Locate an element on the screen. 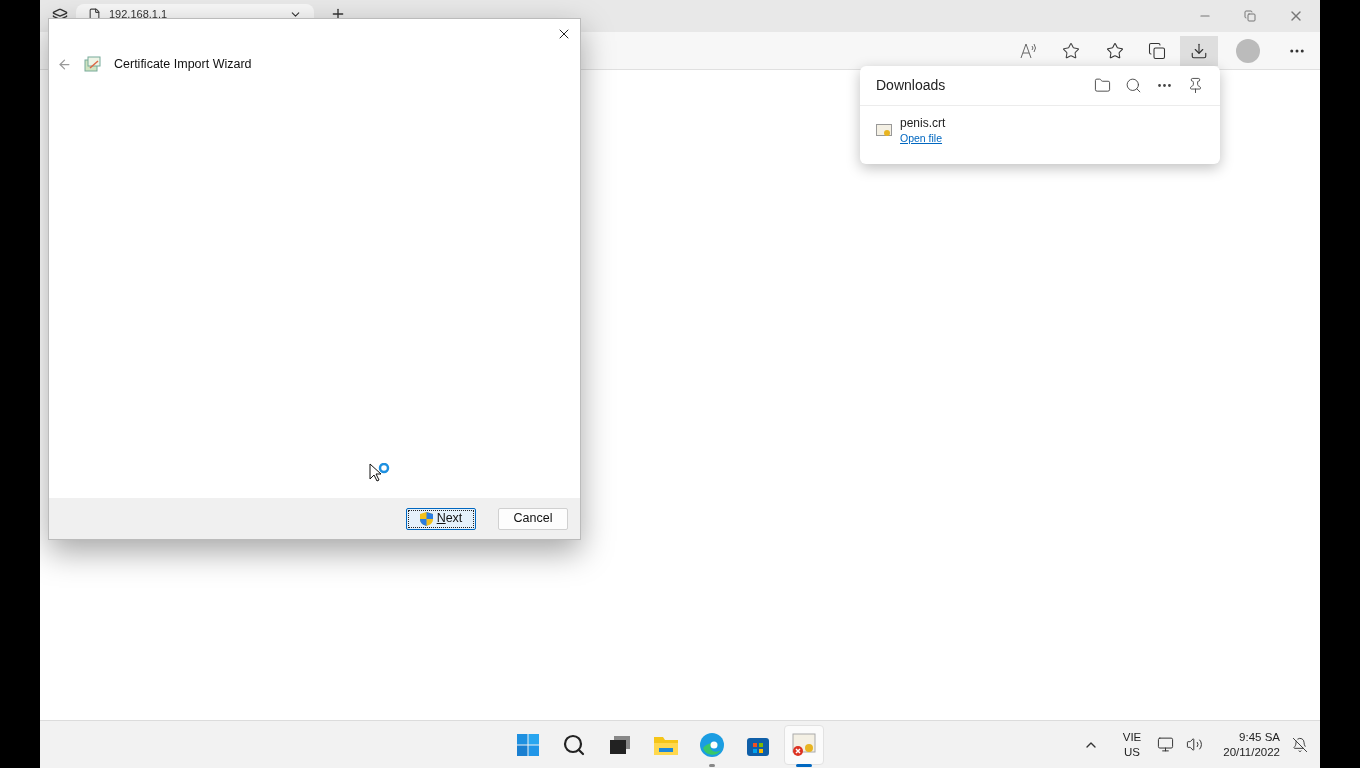 This screenshot has height=768, width=1360. downloads-button is located at coordinates (1199, 50).